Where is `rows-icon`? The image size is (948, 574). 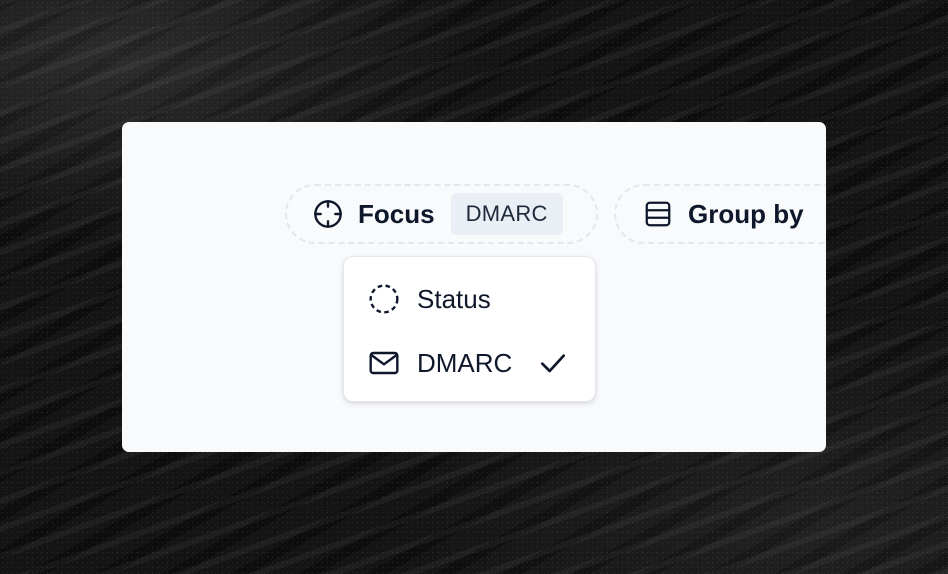 rows-icon is located at coordinates (658, 214).